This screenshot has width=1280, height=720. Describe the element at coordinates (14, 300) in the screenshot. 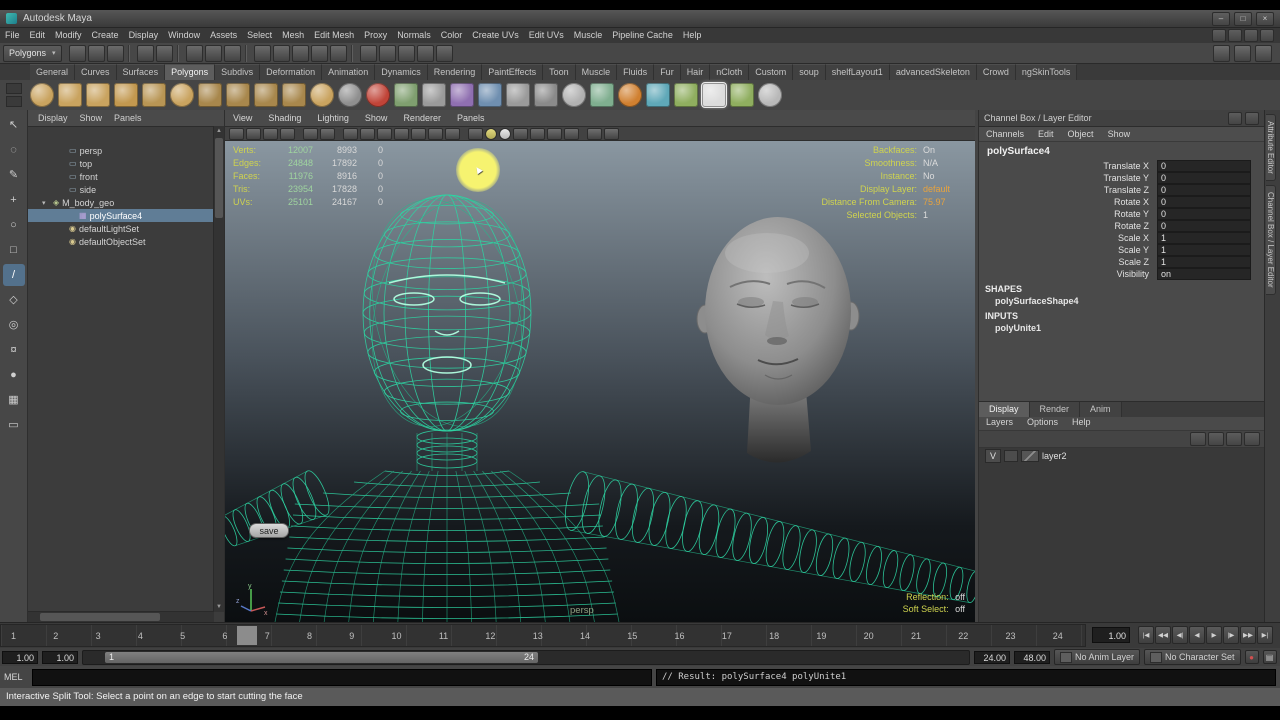

I see `tool-button: ◇` at that location.